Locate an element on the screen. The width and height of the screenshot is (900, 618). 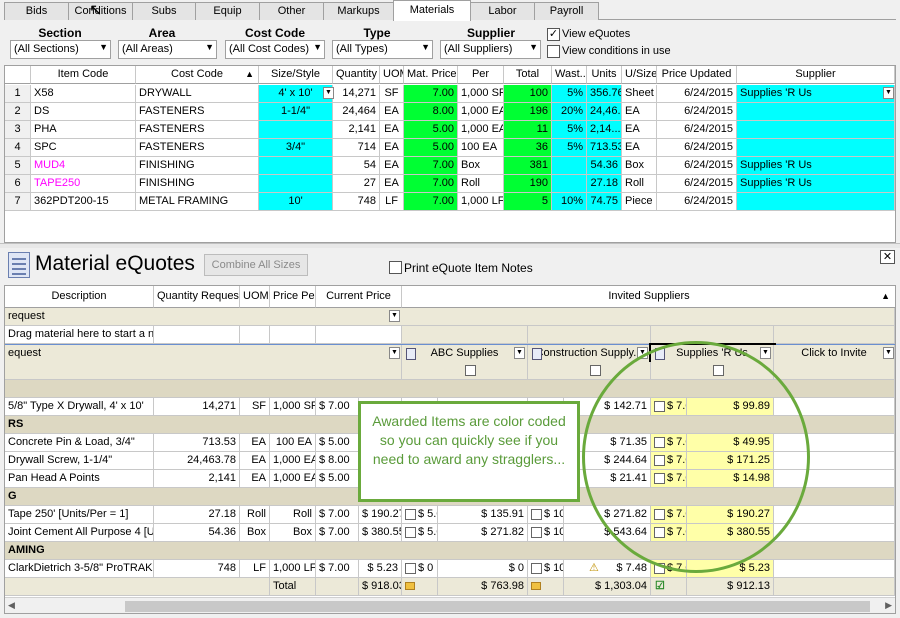
cell-num: 3 is located at coordinates (18, 130).